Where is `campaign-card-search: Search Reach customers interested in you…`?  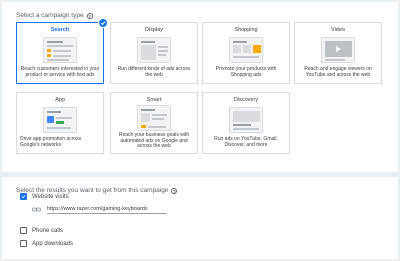 campaign-card-search: Search Reach customers interested in you… is located at coordinates (62, 51).